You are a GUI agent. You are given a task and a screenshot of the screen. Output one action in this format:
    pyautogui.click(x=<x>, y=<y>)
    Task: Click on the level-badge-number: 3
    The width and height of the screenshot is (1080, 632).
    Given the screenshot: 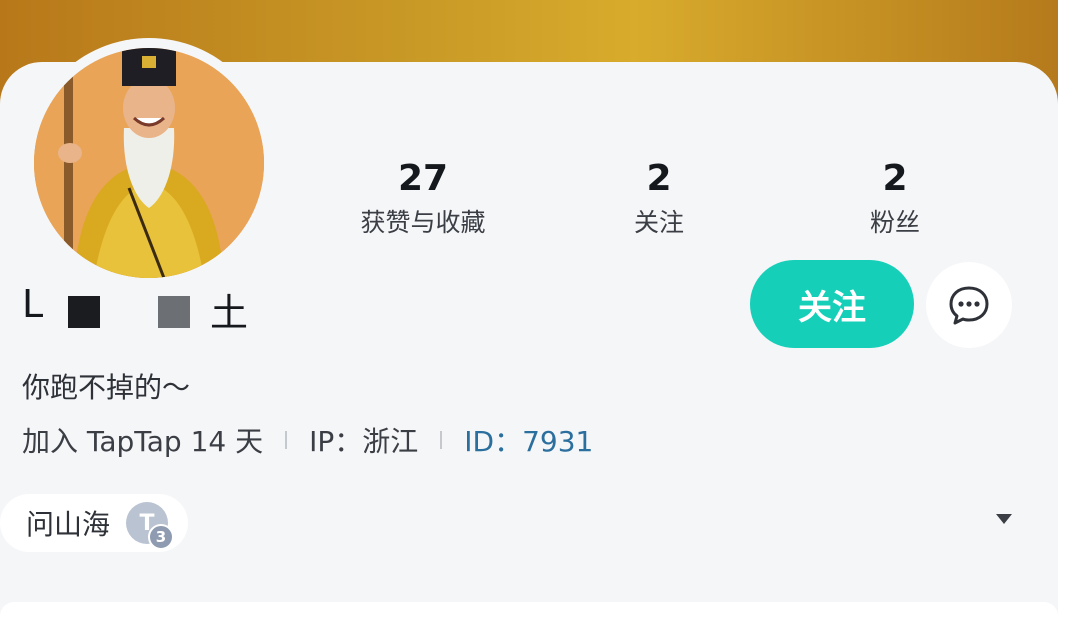 What is the action you would take?
    pyautogui.click(x=161, y=537)
    